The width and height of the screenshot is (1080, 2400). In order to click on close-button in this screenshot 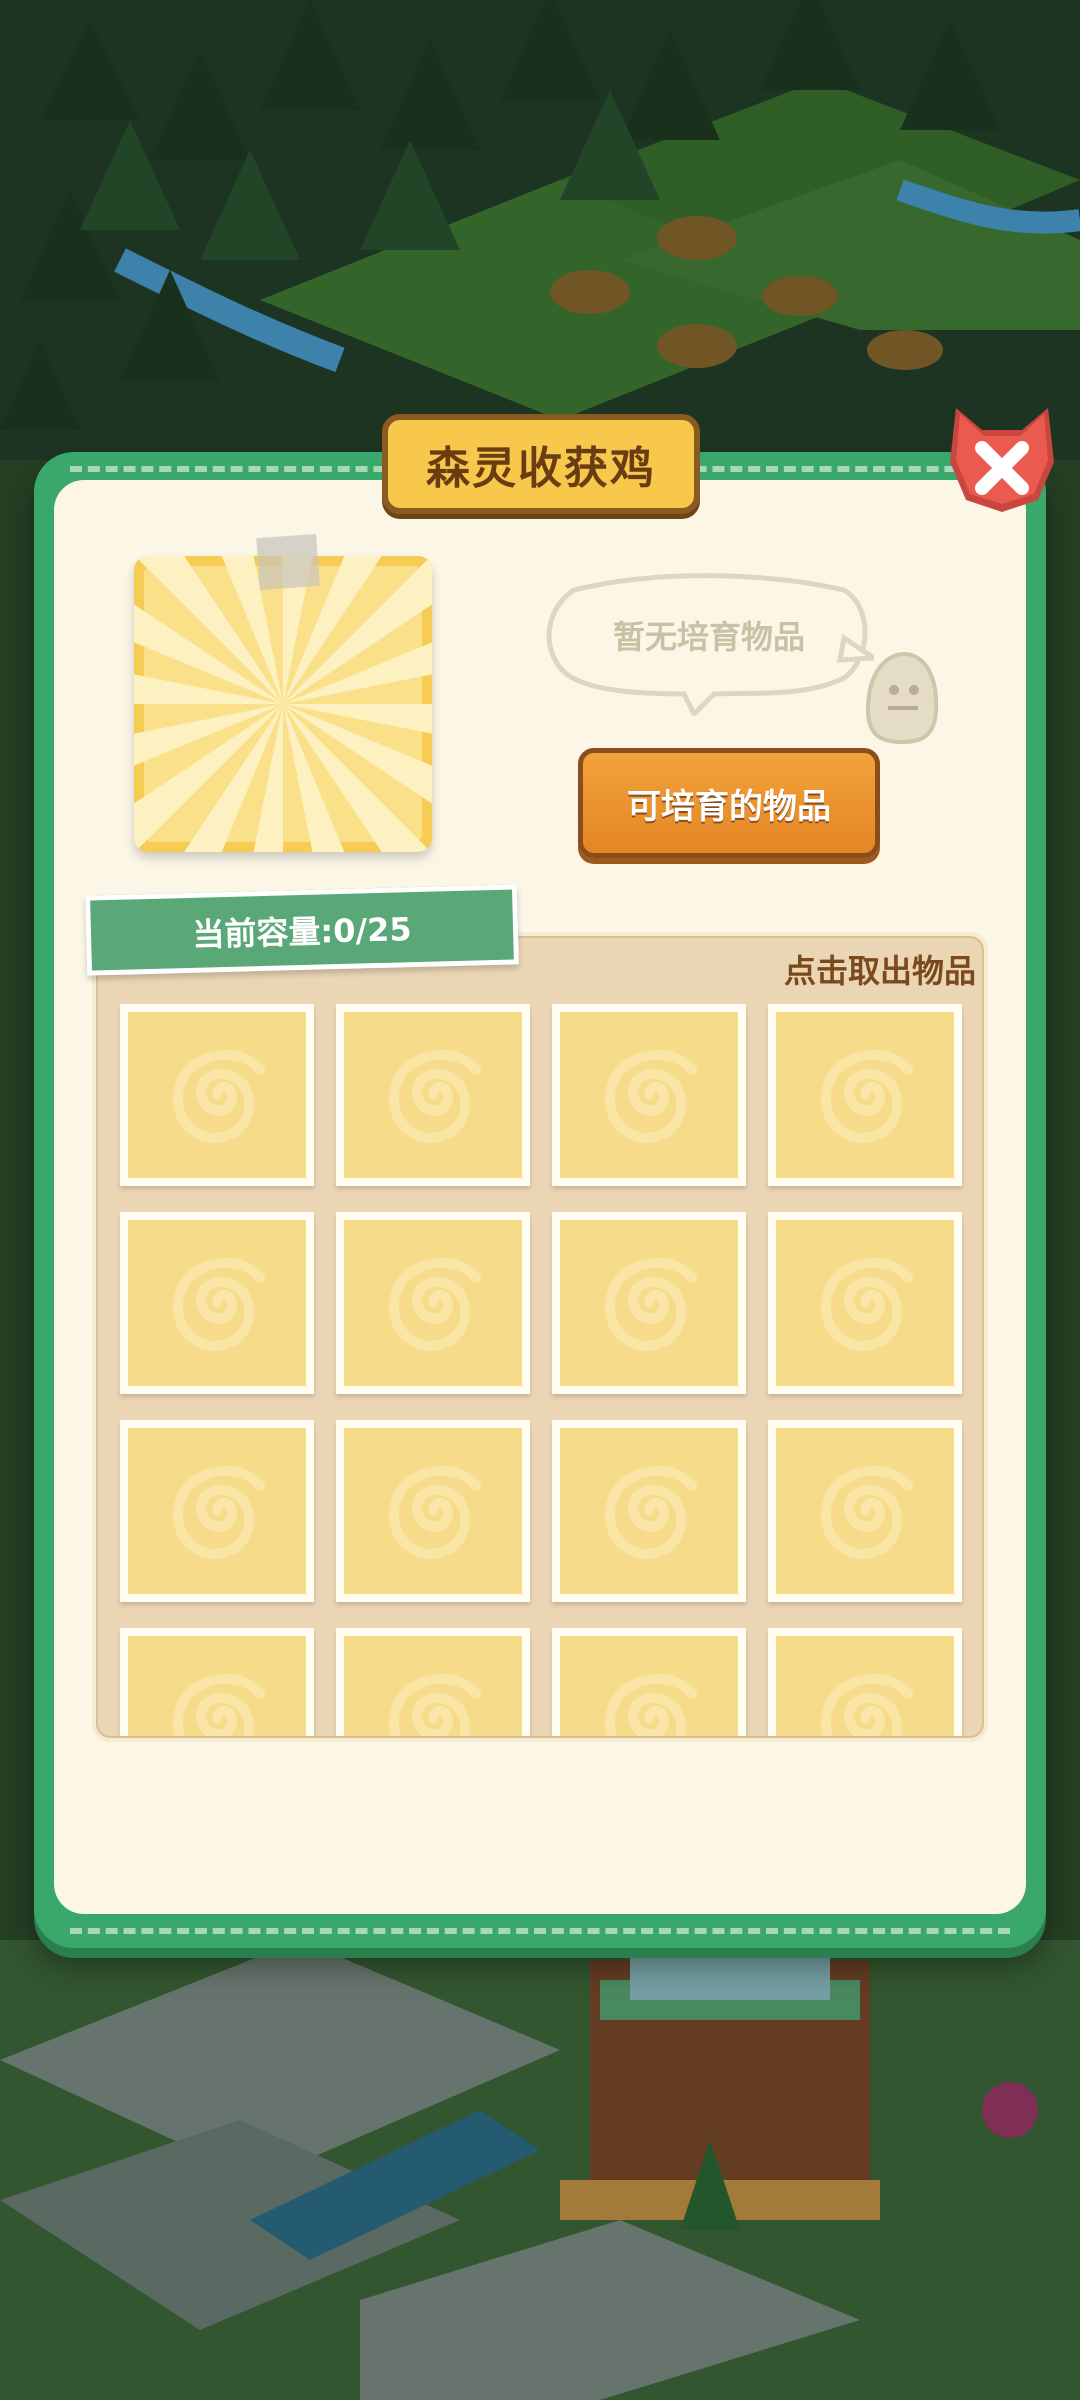, I will do `click(1002, 460)`.